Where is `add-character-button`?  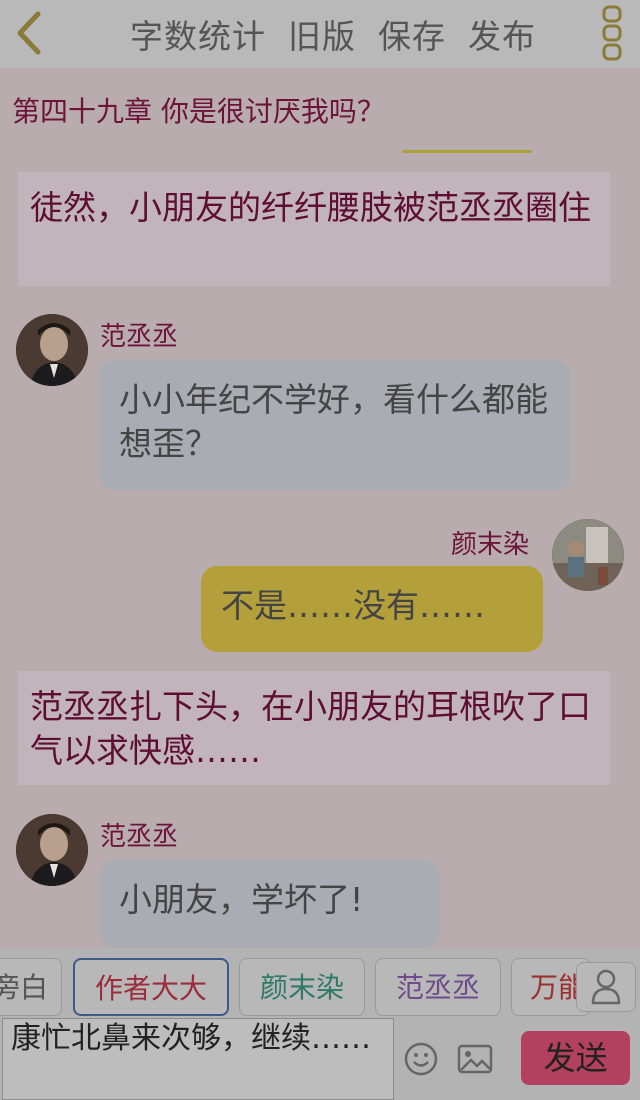 add-character-button is located at coordinates (606, 987).